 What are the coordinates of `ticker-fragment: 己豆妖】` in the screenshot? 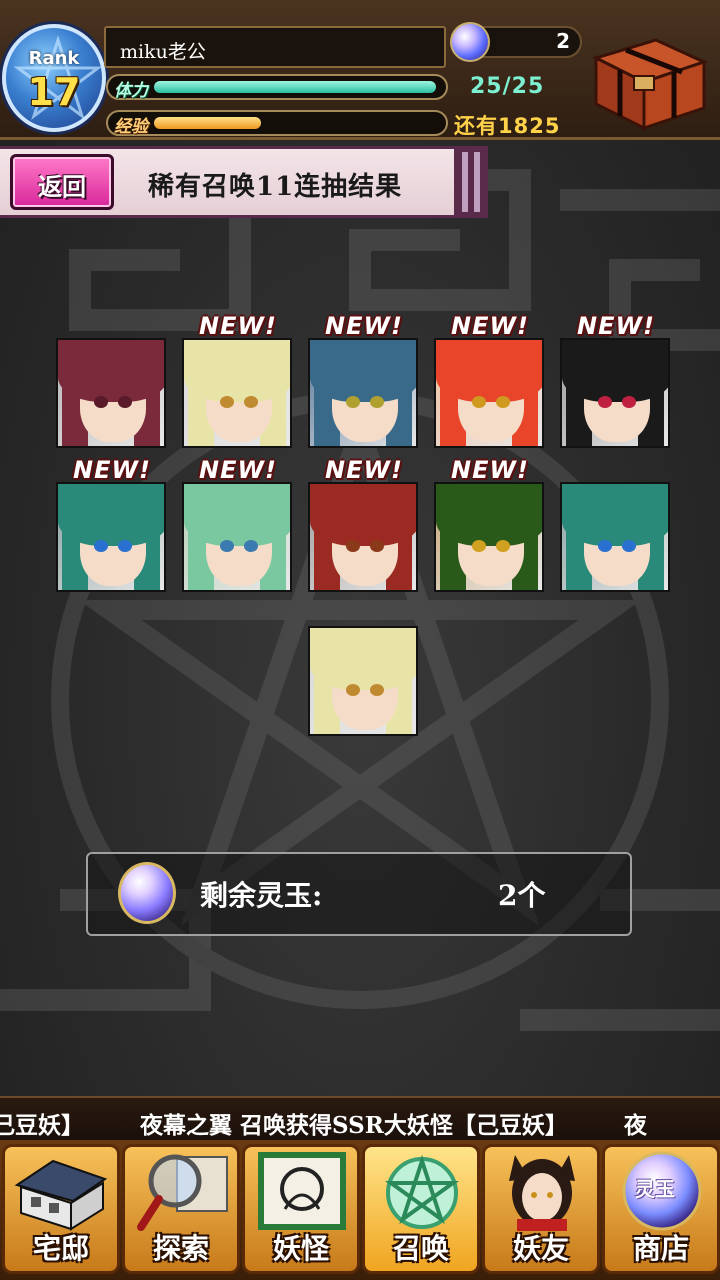 It's located at (42, 1125).